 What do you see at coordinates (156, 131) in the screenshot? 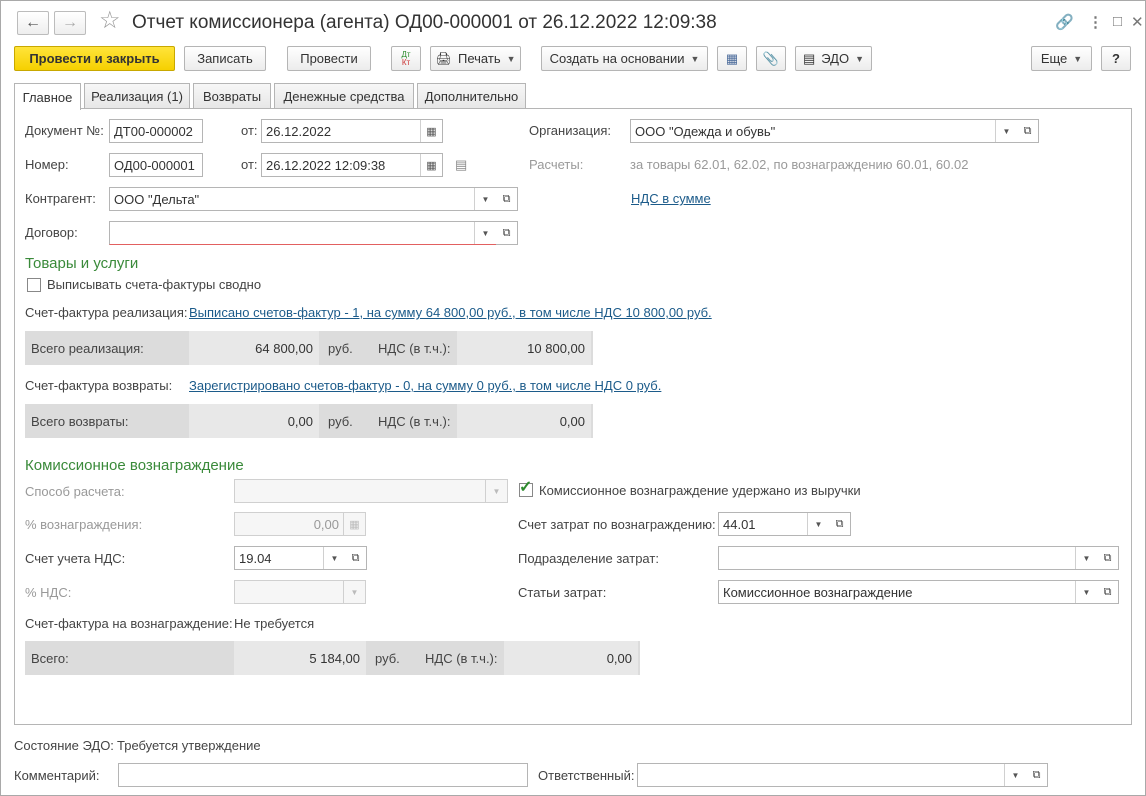
I see `doc-no-field: ДТ00-000002` at bounding box center [156, 131].